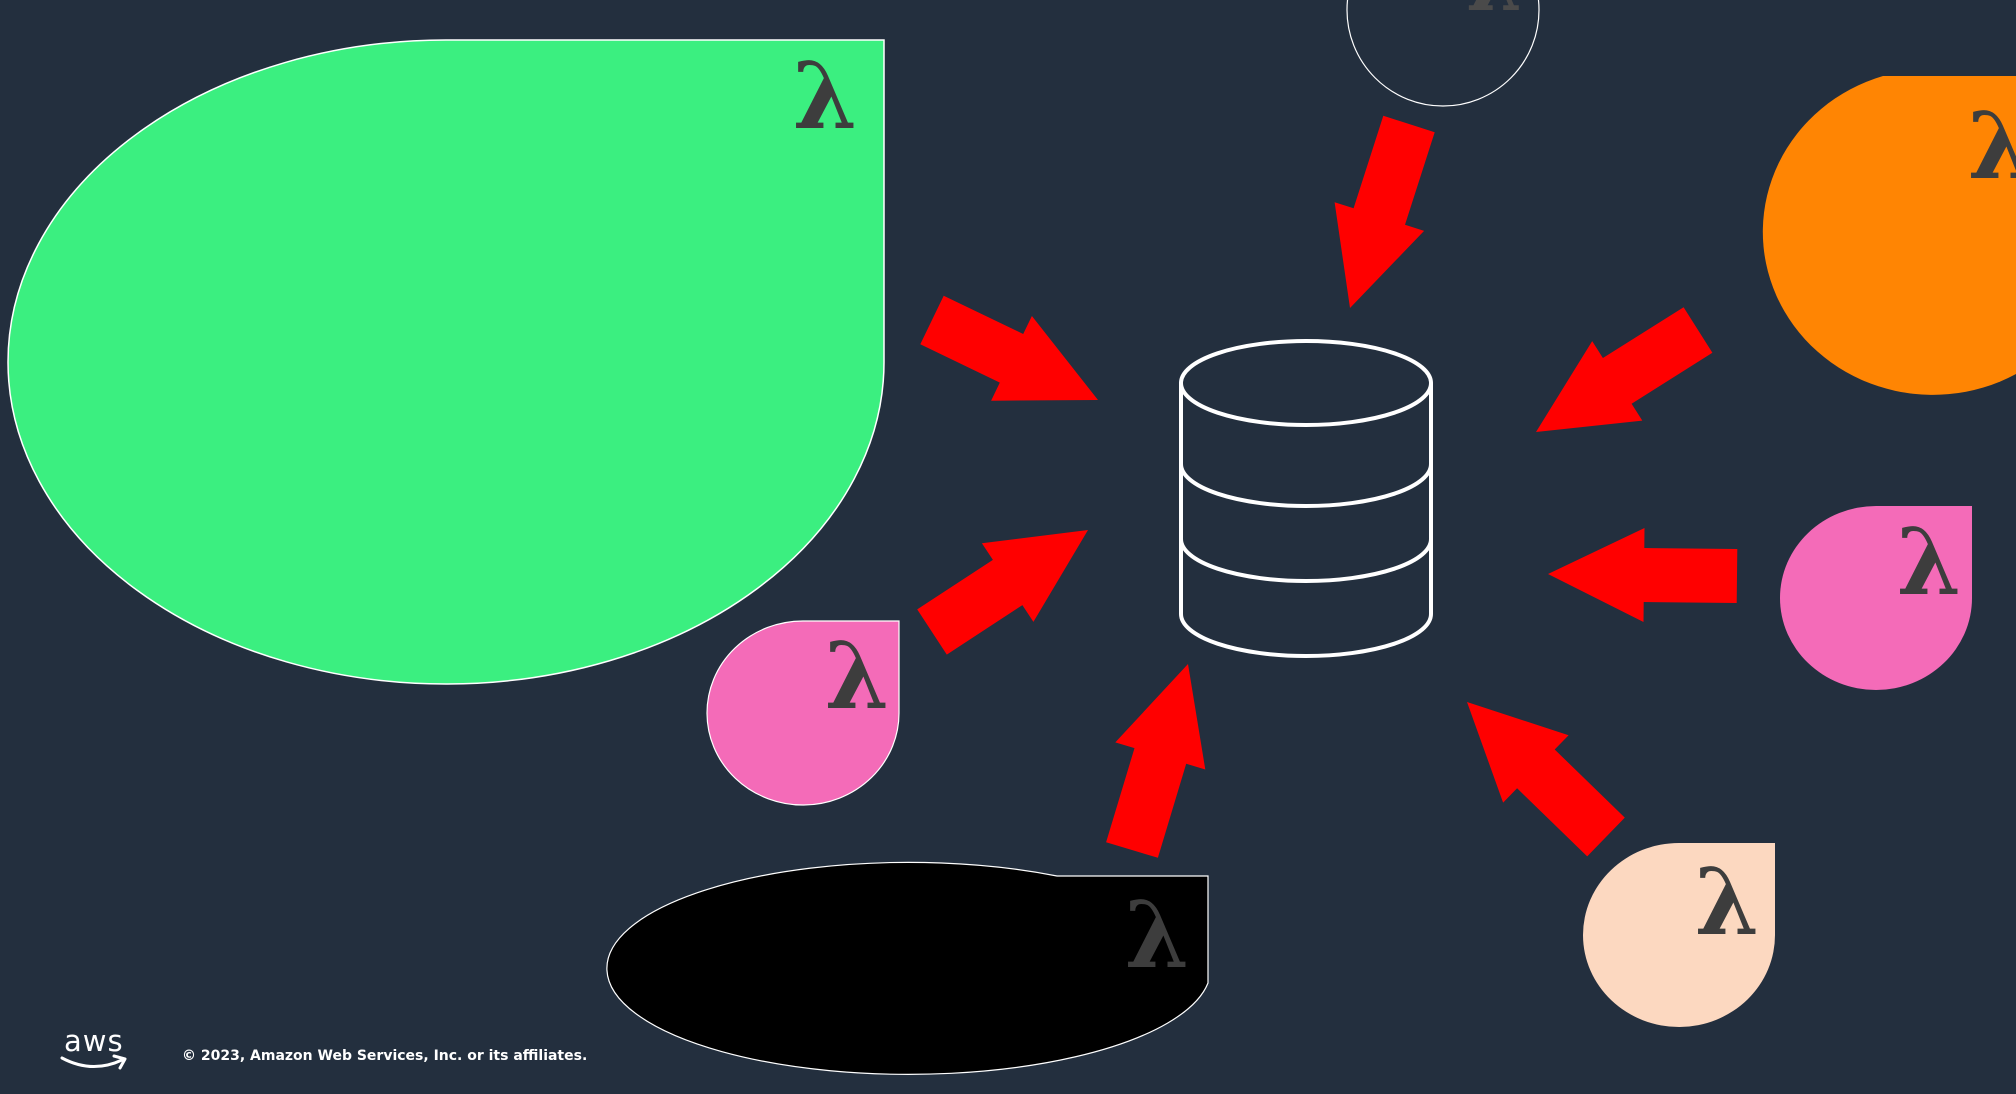 The width and height of the screenshot is (2016, 1094). What do you see at coordinates (1876, 598) in the screenshot?
I see `function-shape-pink-right: λ` at bounding box center [1876, 598].